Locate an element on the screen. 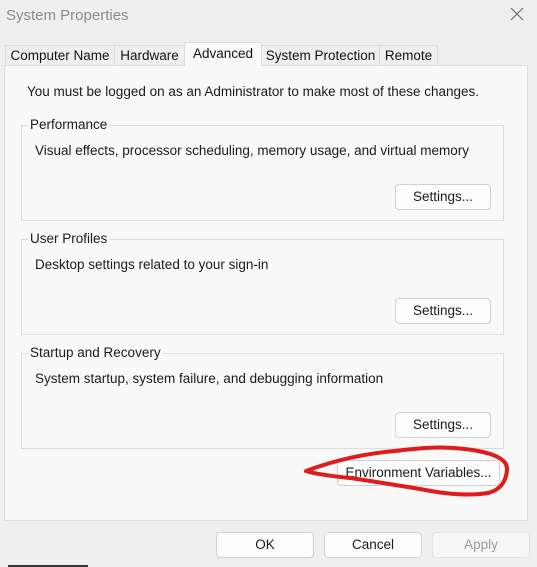 This screenshot has height=567, width=537. tab-hardware: Hardware is located at coordinates (149, 55).